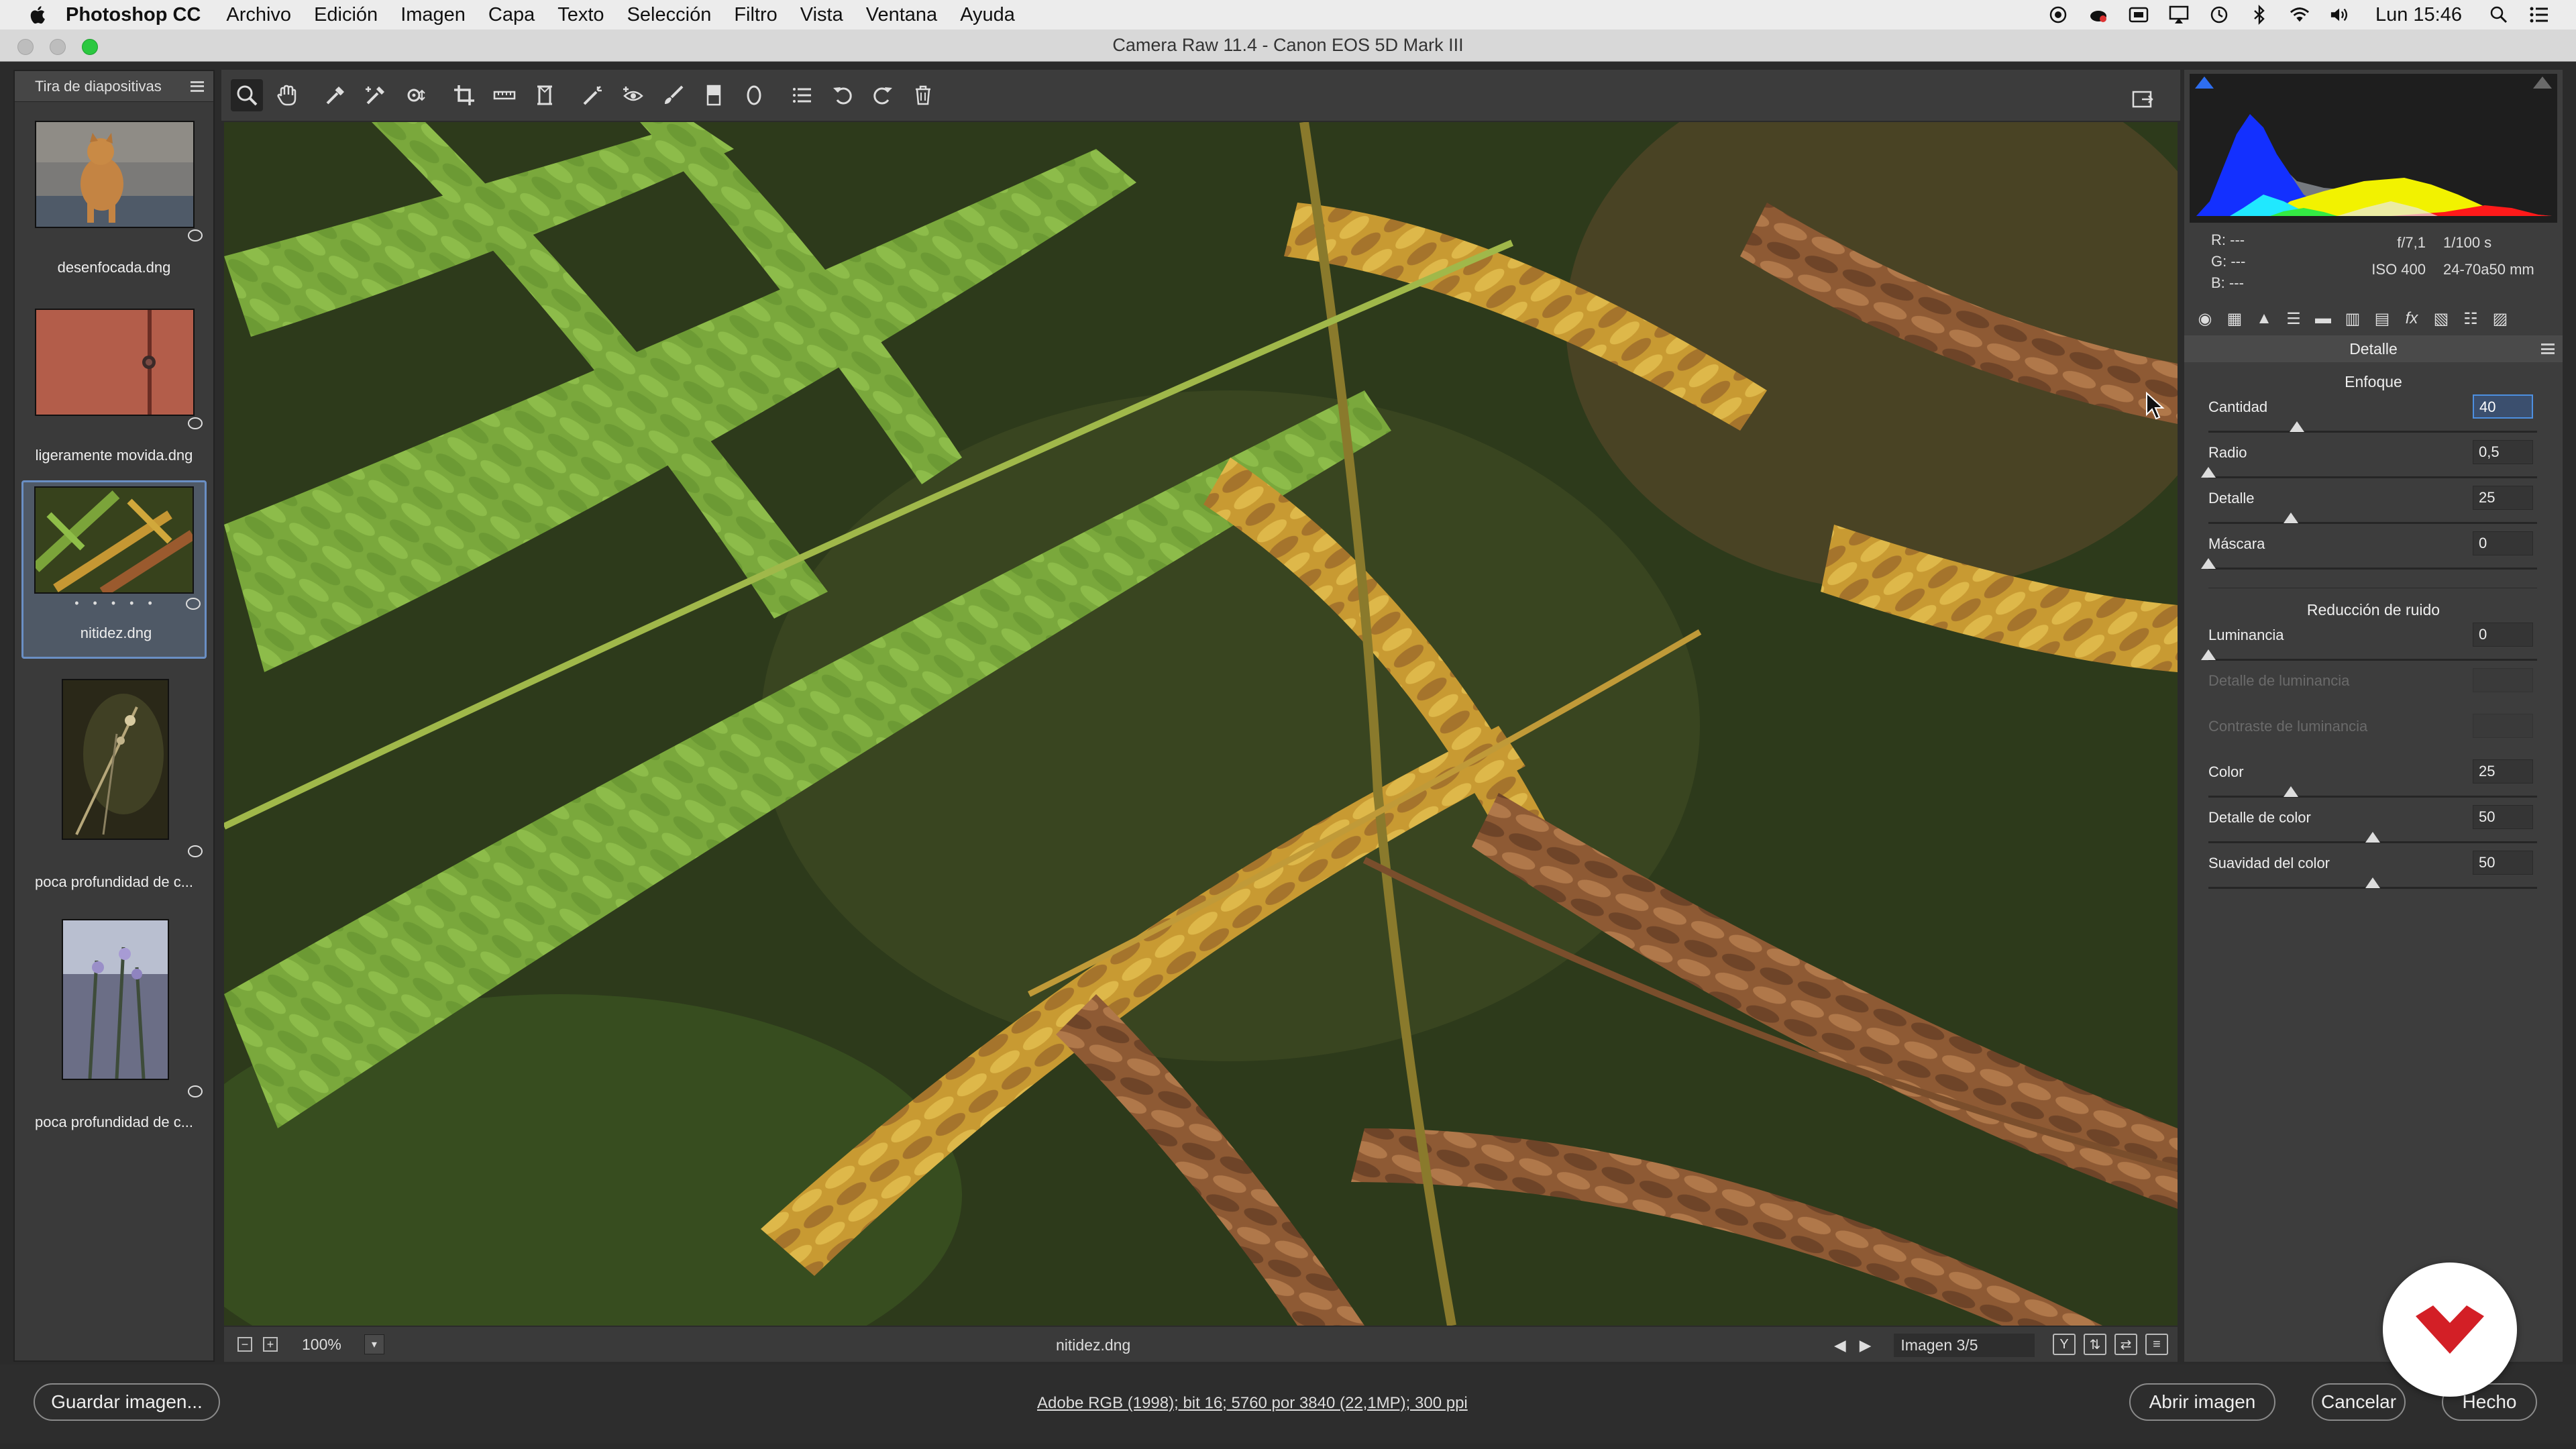  I want to click on white-balance-tool-icon, so click(335, 95).